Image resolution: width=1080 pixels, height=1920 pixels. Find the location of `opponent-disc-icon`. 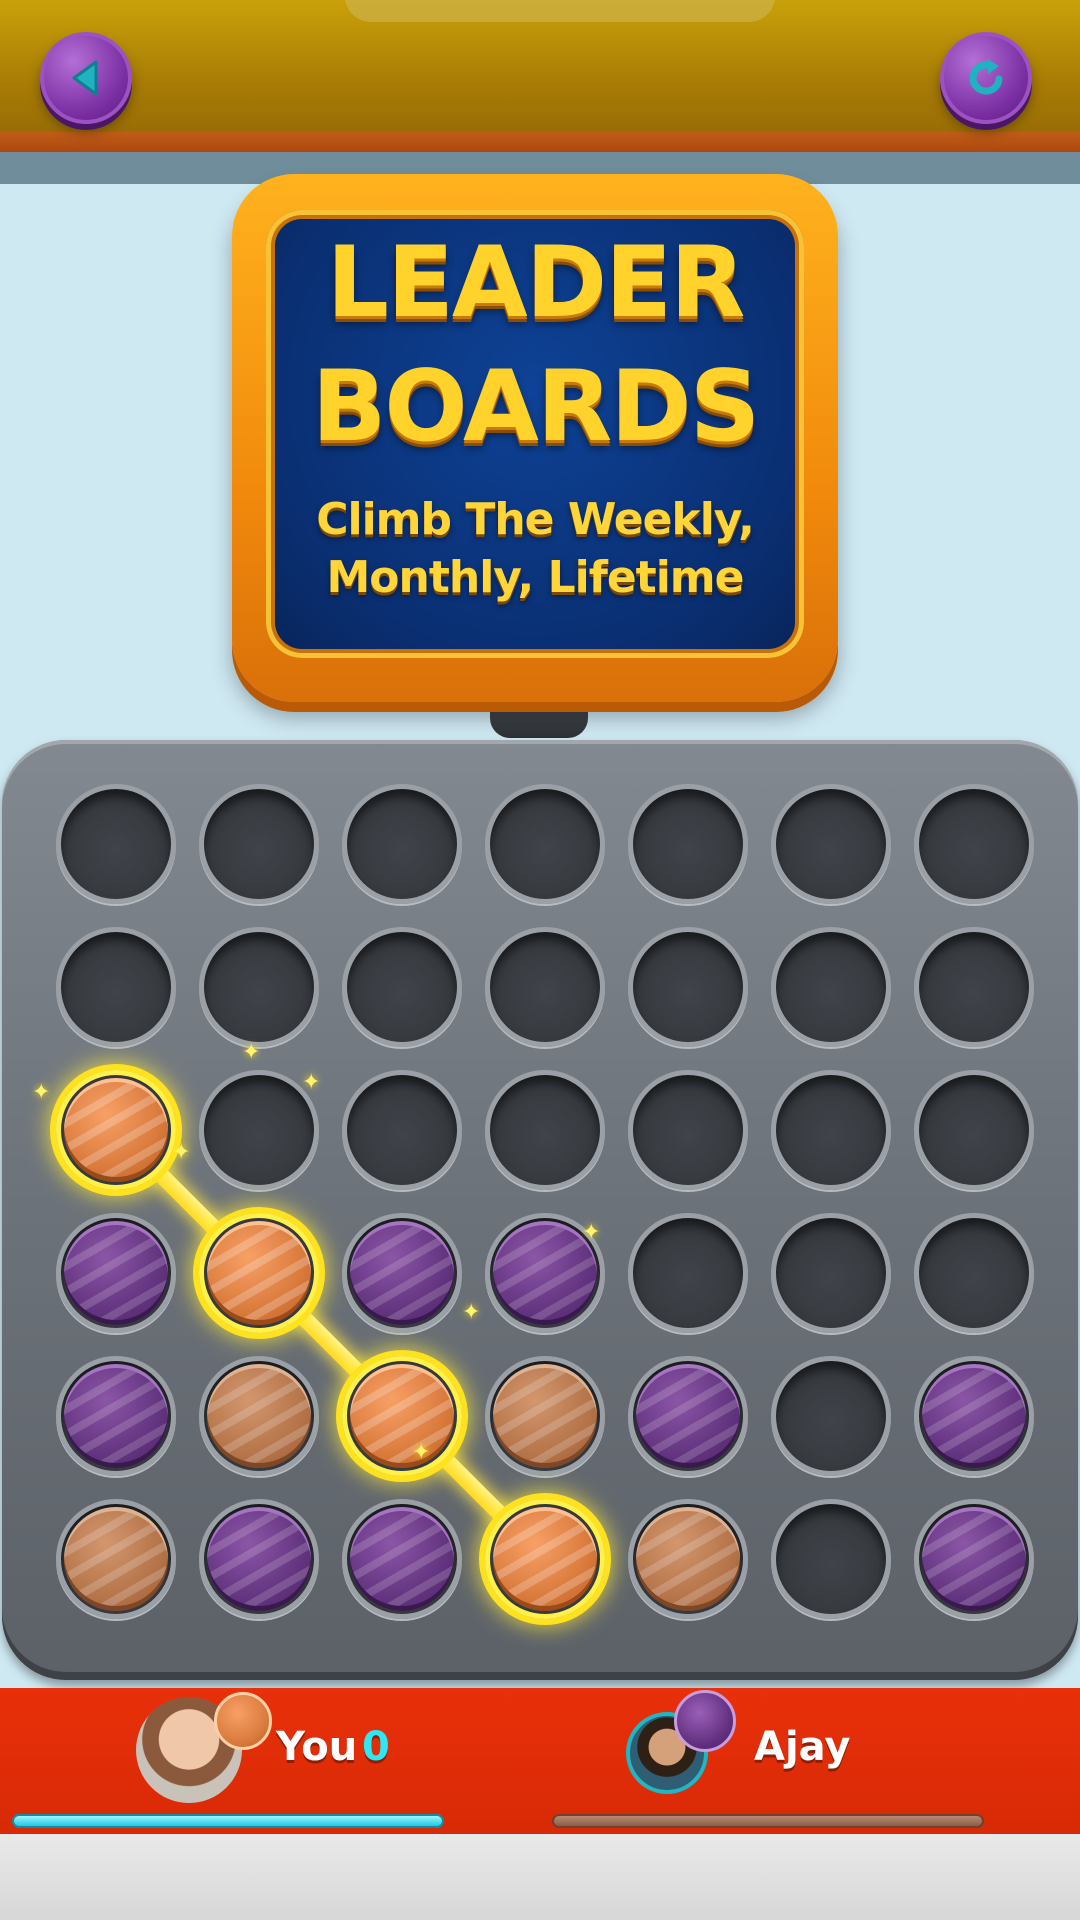

opponent-disc-icon is located at coordinates (705, 1721).